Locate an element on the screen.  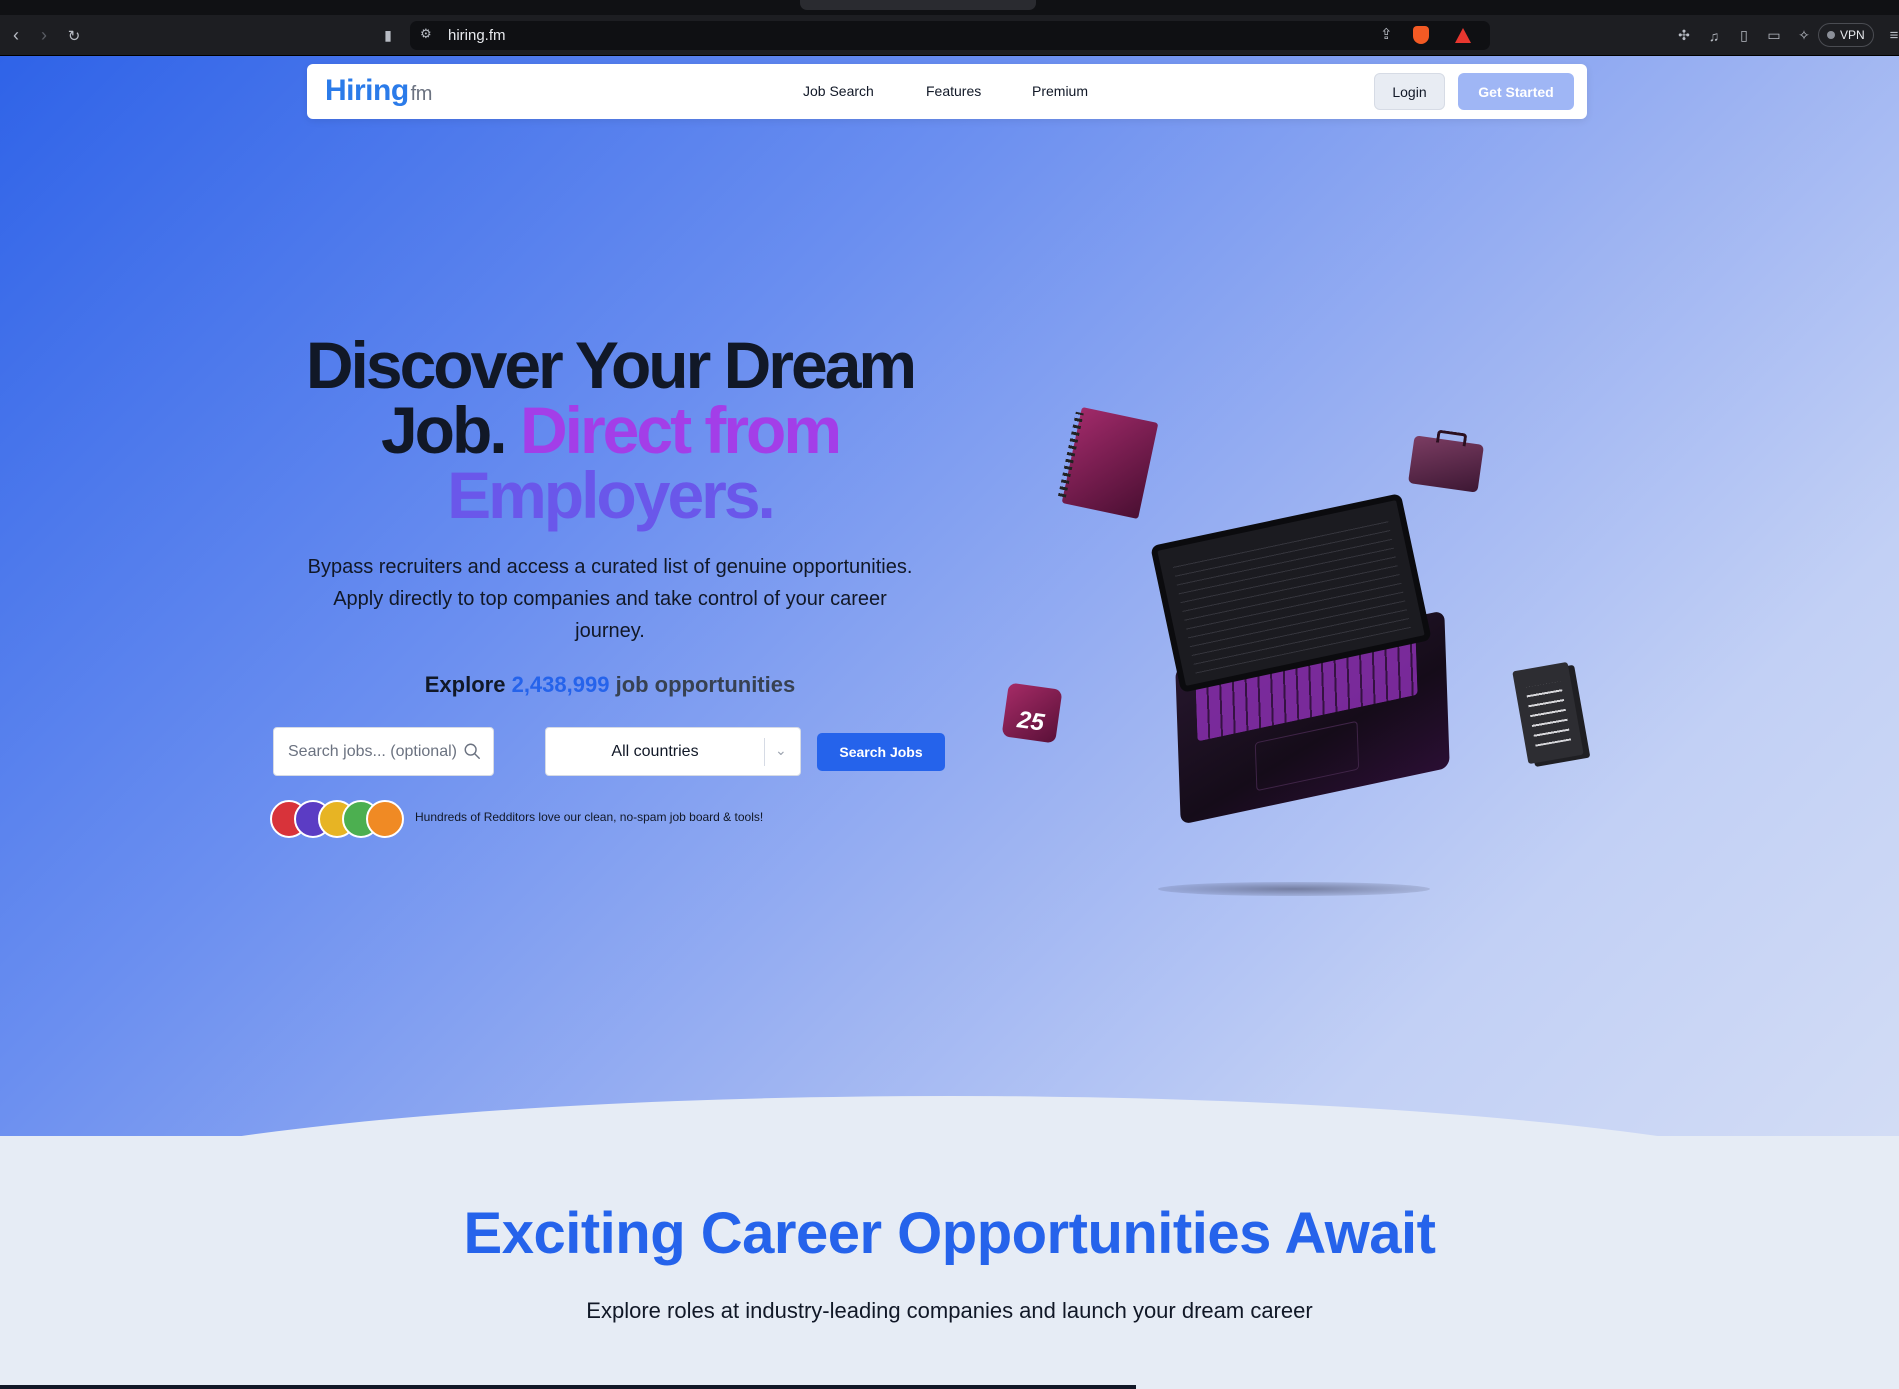
logo-suffix: fm is located at coordinates (421, 94).